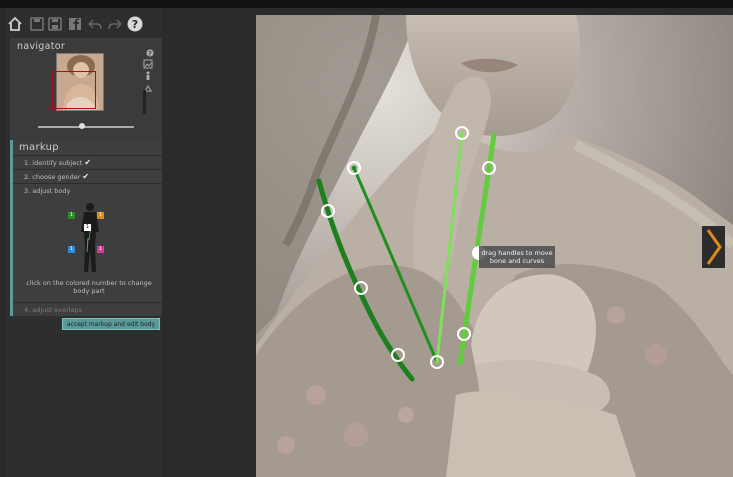  What do you see at coordinates (53, 310) in the screenshot?
I see `step-label: 4. adjust overlaps` at bounding box center [53, 310].